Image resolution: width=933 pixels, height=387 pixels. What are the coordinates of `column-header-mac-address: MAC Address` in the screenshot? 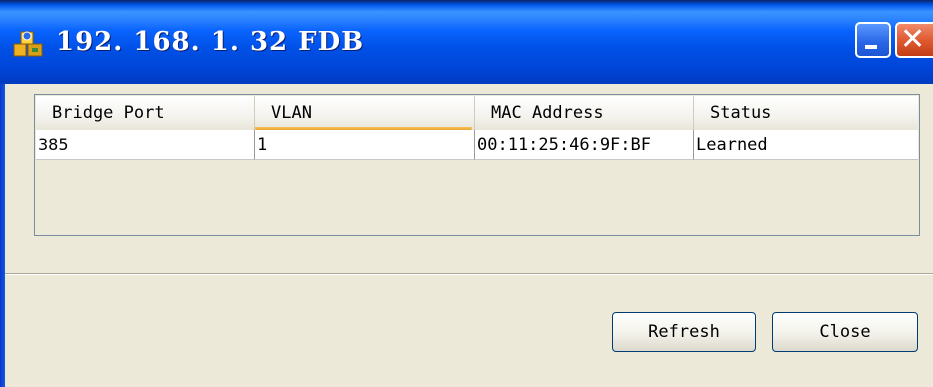 It's located at (584, 113).